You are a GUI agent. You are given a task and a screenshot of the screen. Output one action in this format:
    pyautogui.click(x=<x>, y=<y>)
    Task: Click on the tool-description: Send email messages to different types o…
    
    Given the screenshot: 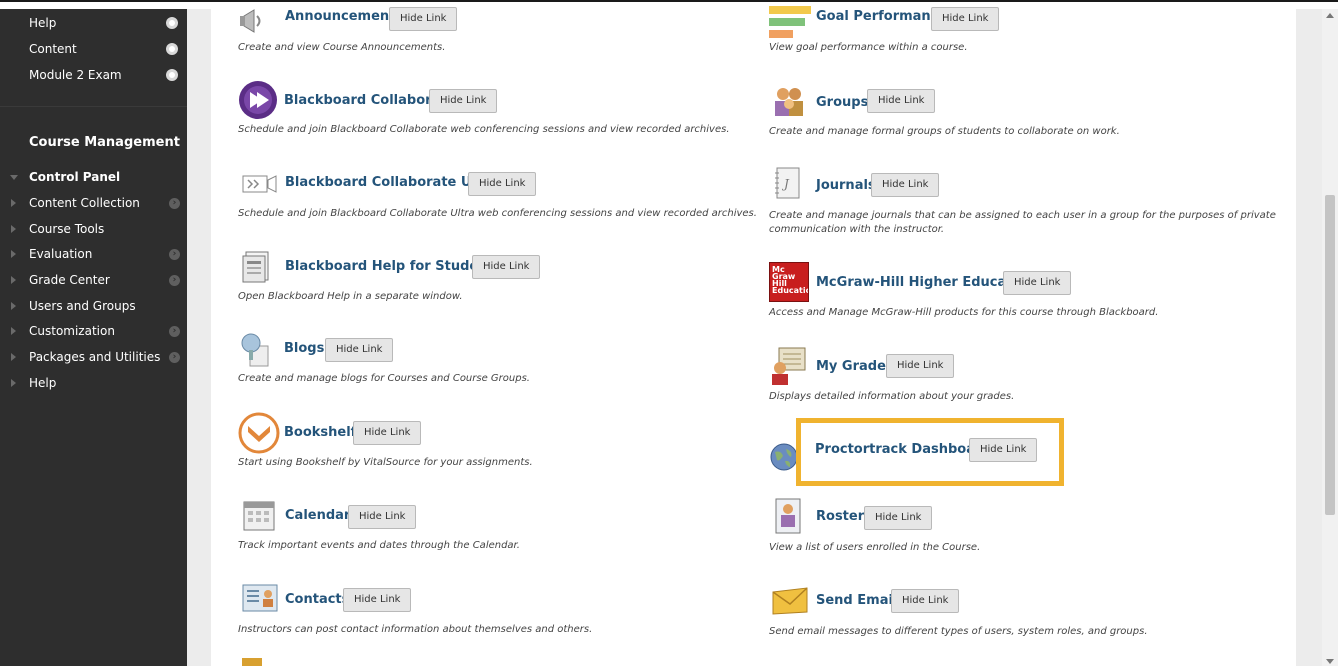 What is the action you would take?
    pyautogui.click(x=958, y=631)
    